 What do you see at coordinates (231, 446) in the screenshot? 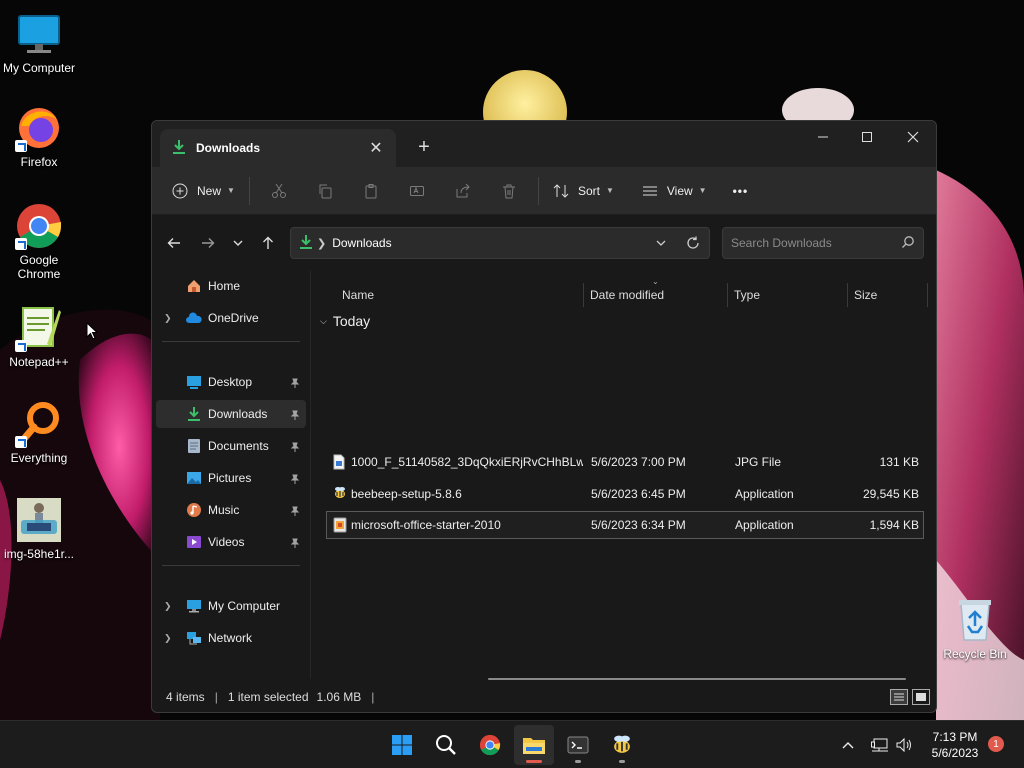
I see `nav-item-documents: Documents` at bounding box center [231, 446].